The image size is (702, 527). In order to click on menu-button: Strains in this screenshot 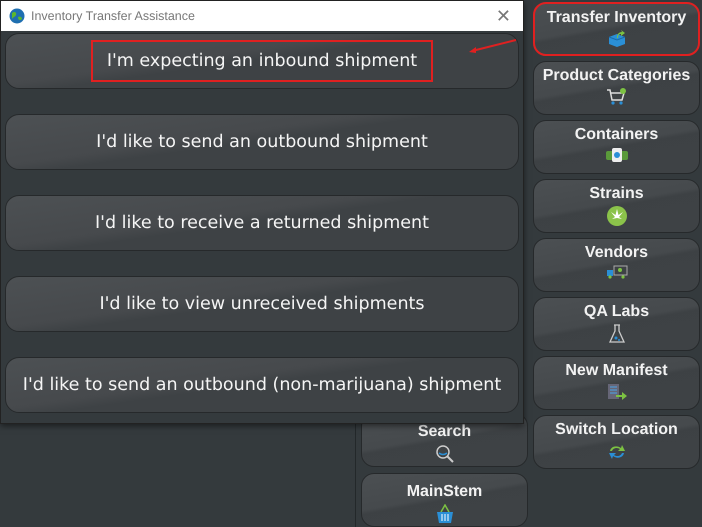, I will do `click(616, 206)`.